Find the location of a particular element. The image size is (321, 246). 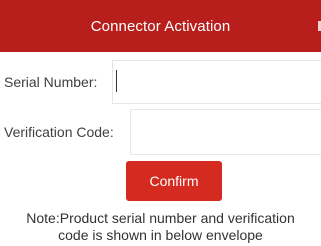

text-cursor is located at coordinates (116, 81).